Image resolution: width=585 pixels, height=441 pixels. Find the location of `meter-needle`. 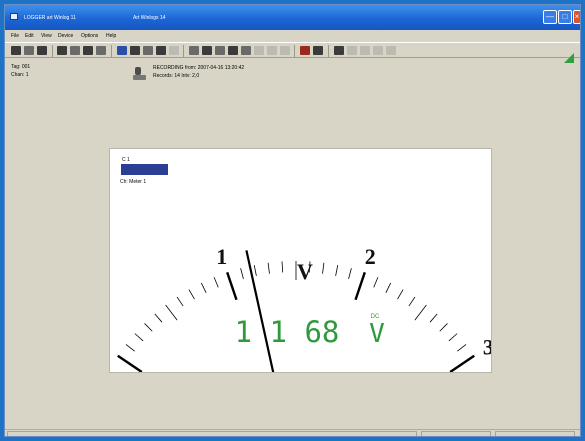

meter-needle is located at coordinates (260, 311).